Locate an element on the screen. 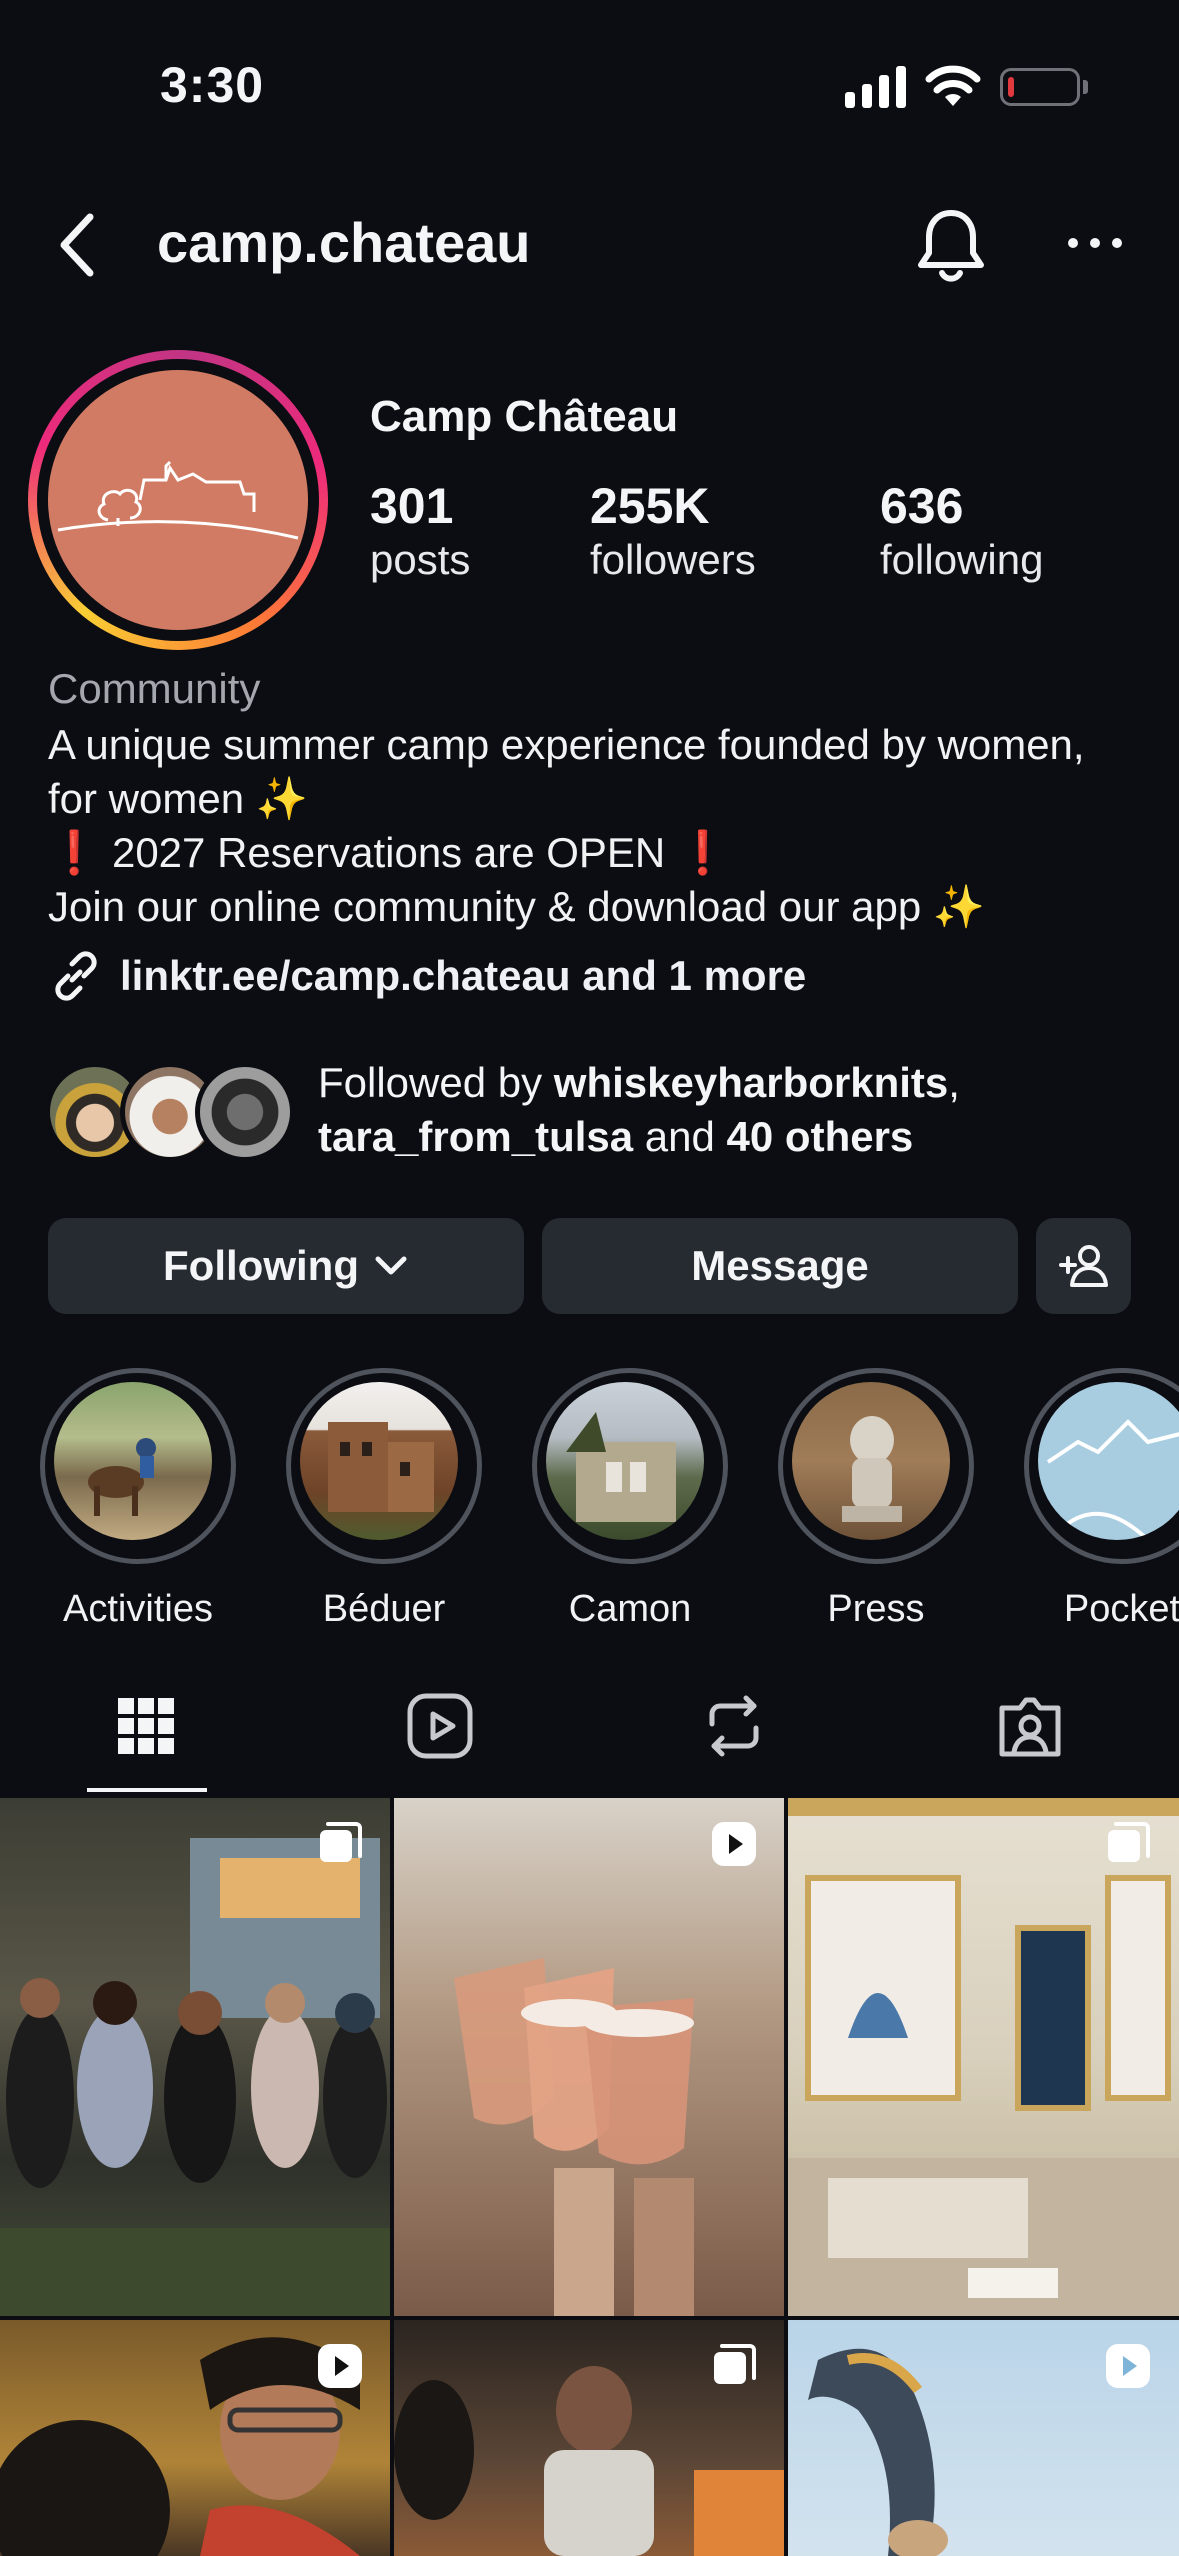 The image size is (1179, 2556). message-button-label: Message is located at coordinates (780, 1265).